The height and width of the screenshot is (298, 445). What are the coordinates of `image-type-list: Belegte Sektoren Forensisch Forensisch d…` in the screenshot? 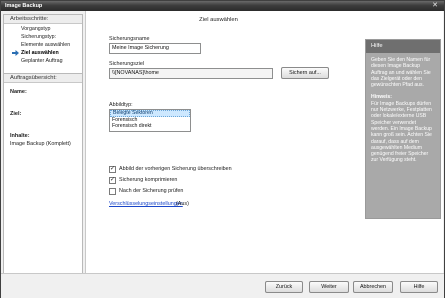 It's located at (150, 120).